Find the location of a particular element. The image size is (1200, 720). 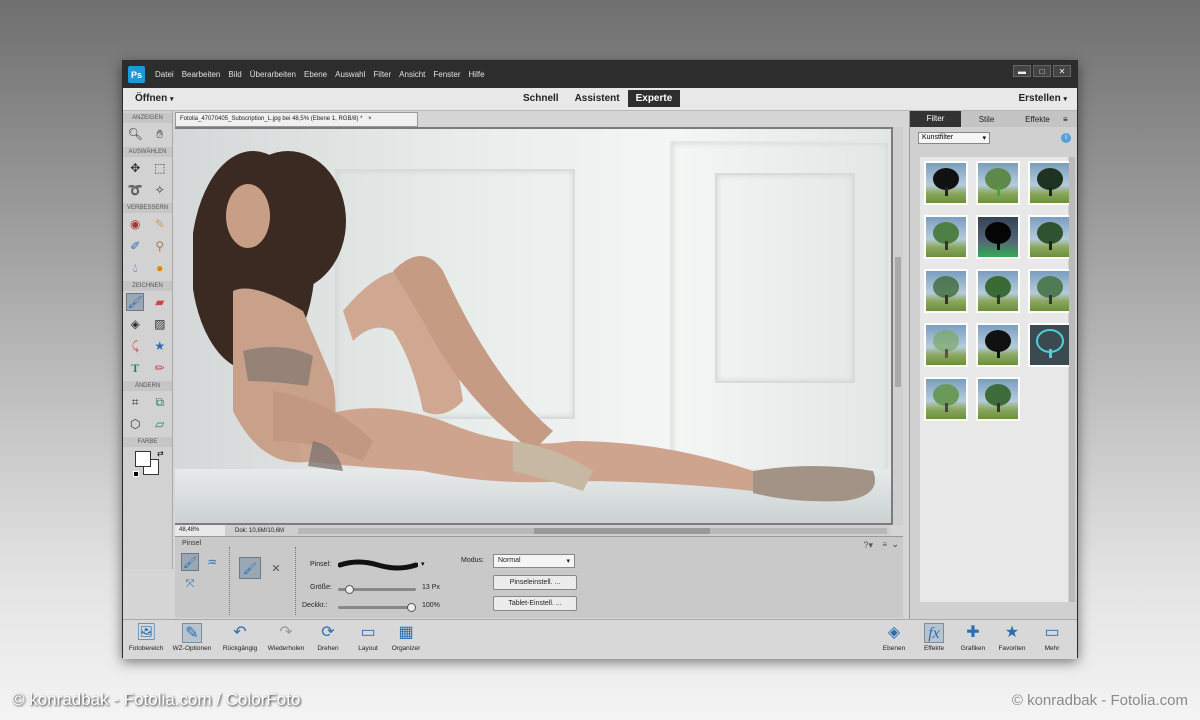

vertical-scrollbar is located at coordinates (898, 326).